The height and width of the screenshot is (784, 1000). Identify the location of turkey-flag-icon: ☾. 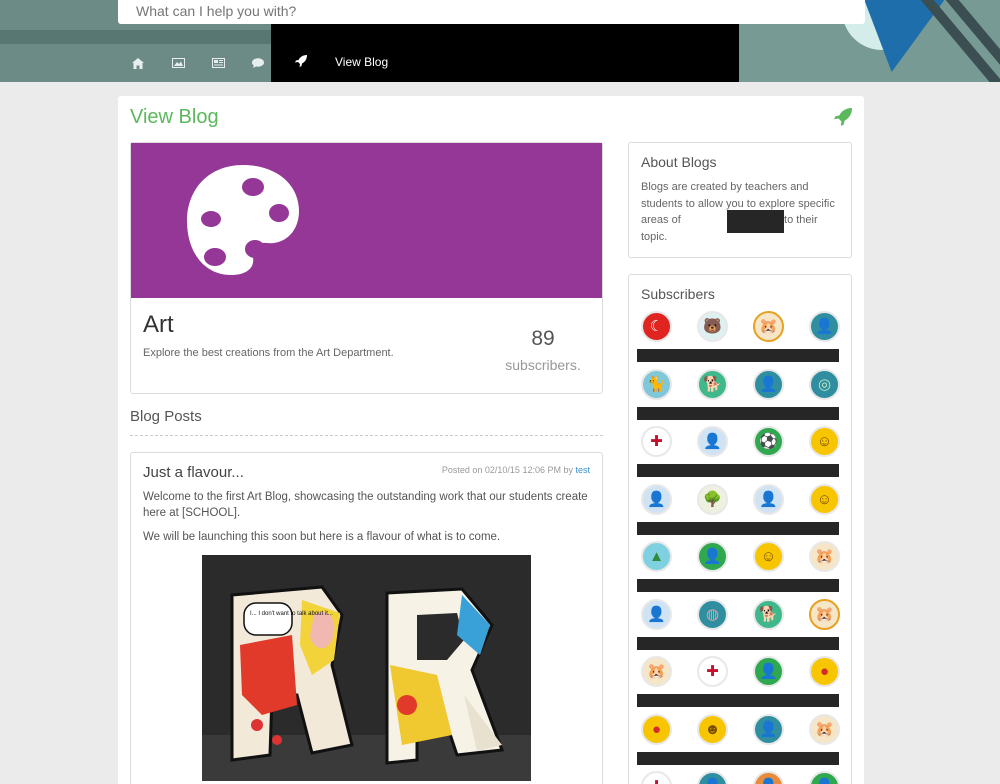
(656, 326).